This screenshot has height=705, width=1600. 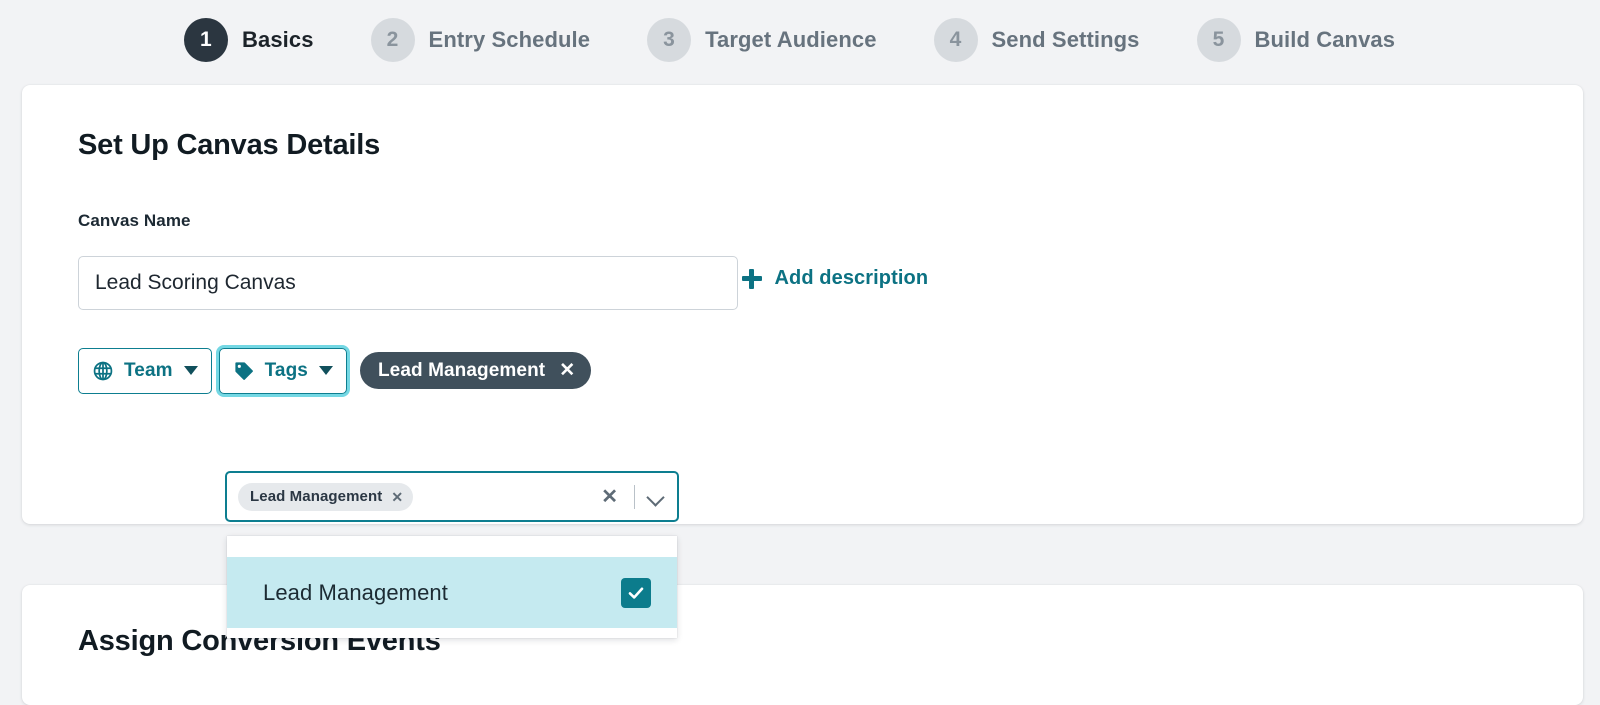 What do you see at coordinates (955, 40) in the screenshot?
I see `stepper-step-number: 4` at bounding box center [955, 40].